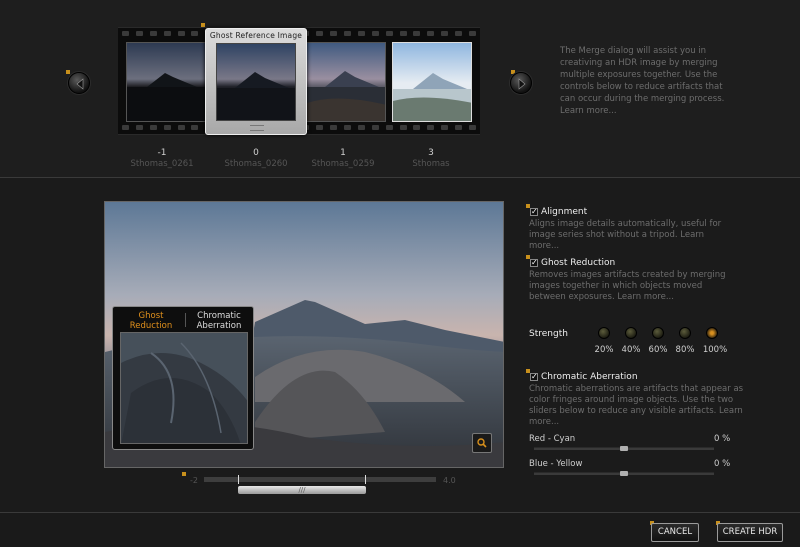  I want to click on grip-icon: ///, so click(302, 490).